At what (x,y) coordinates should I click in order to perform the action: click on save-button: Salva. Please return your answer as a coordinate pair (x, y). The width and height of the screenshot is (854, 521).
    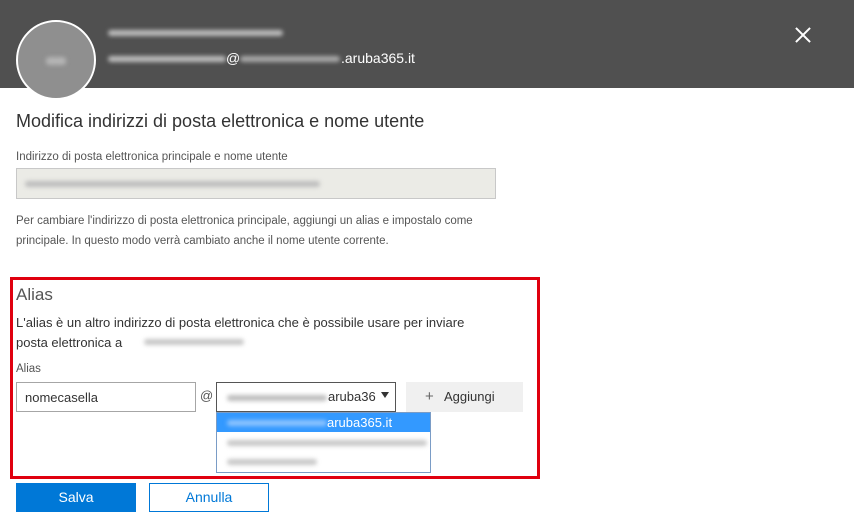
    Looking at the image, I should click on (76, 497).